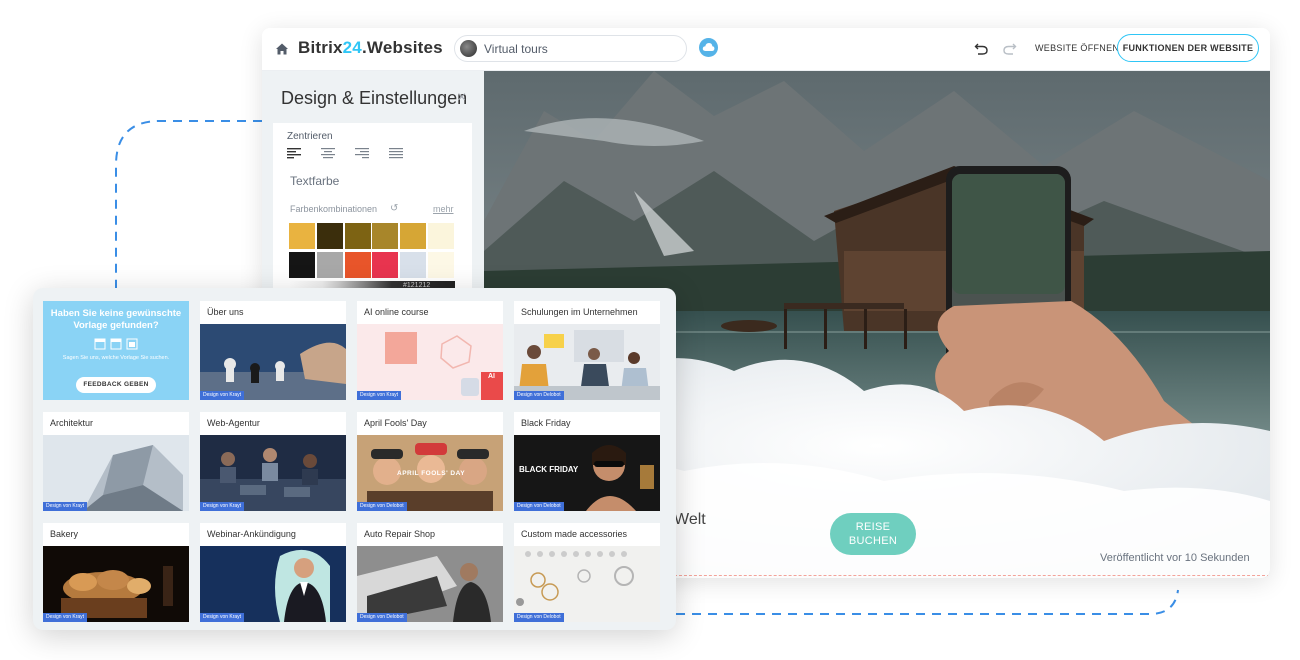 Image resolution: width=1300 pixels, height=660 pixels. What do you see at coordinates (873, 541) in the screenshot?
I see `book-trip-button-line2: BUCHEN` at bounding box center [873, 541].